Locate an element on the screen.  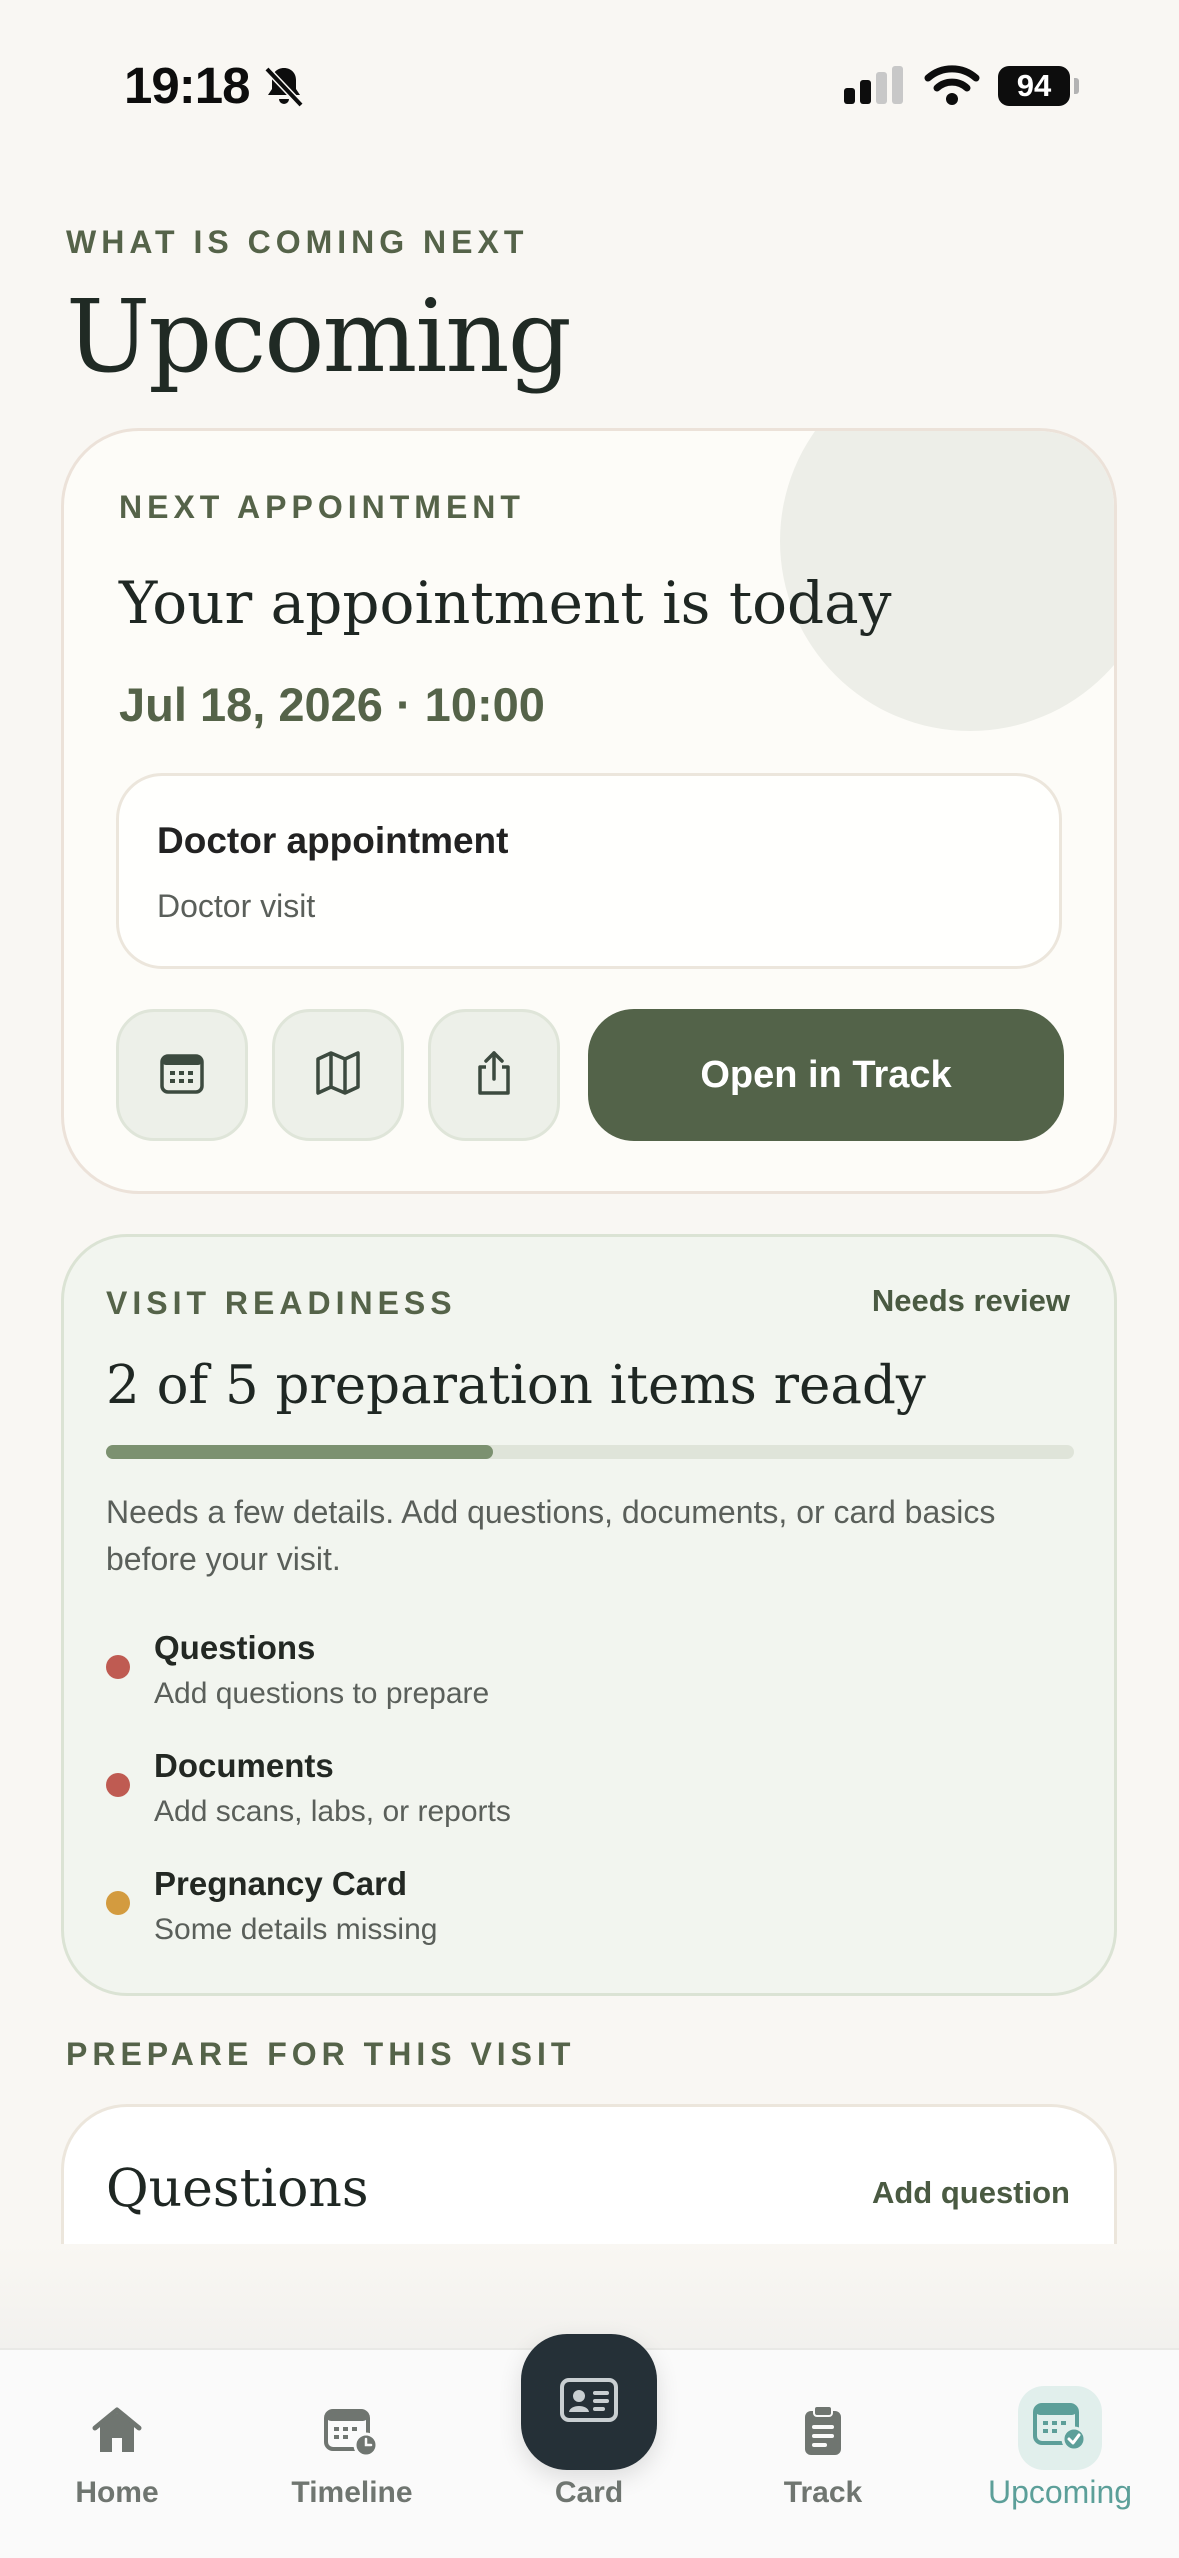
share-icon is located at coordinates (494, 1075).